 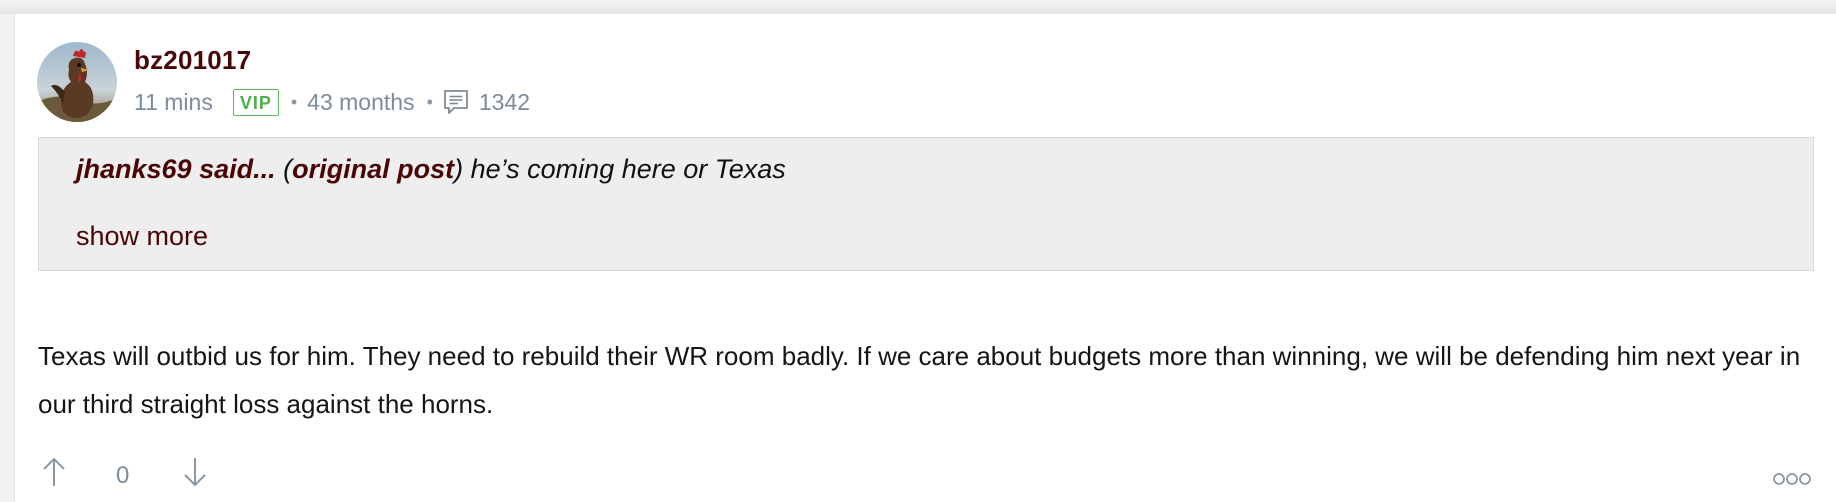 I want to click on downvote-button, so click(x=195, y=472).